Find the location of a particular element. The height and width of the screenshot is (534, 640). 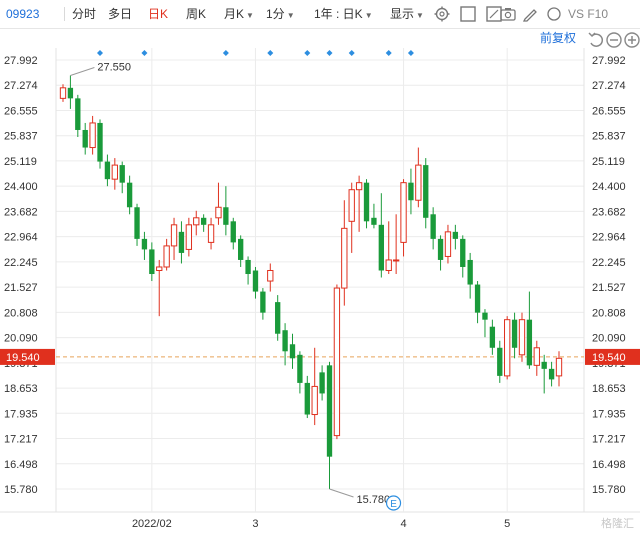

y-tick-label-right: 17.217 is located at coordinates (609, 440).